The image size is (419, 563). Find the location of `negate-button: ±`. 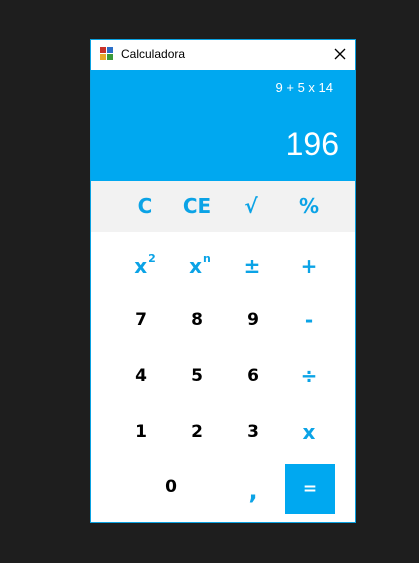

negate-button: ± is located at coordinates (252, 266).